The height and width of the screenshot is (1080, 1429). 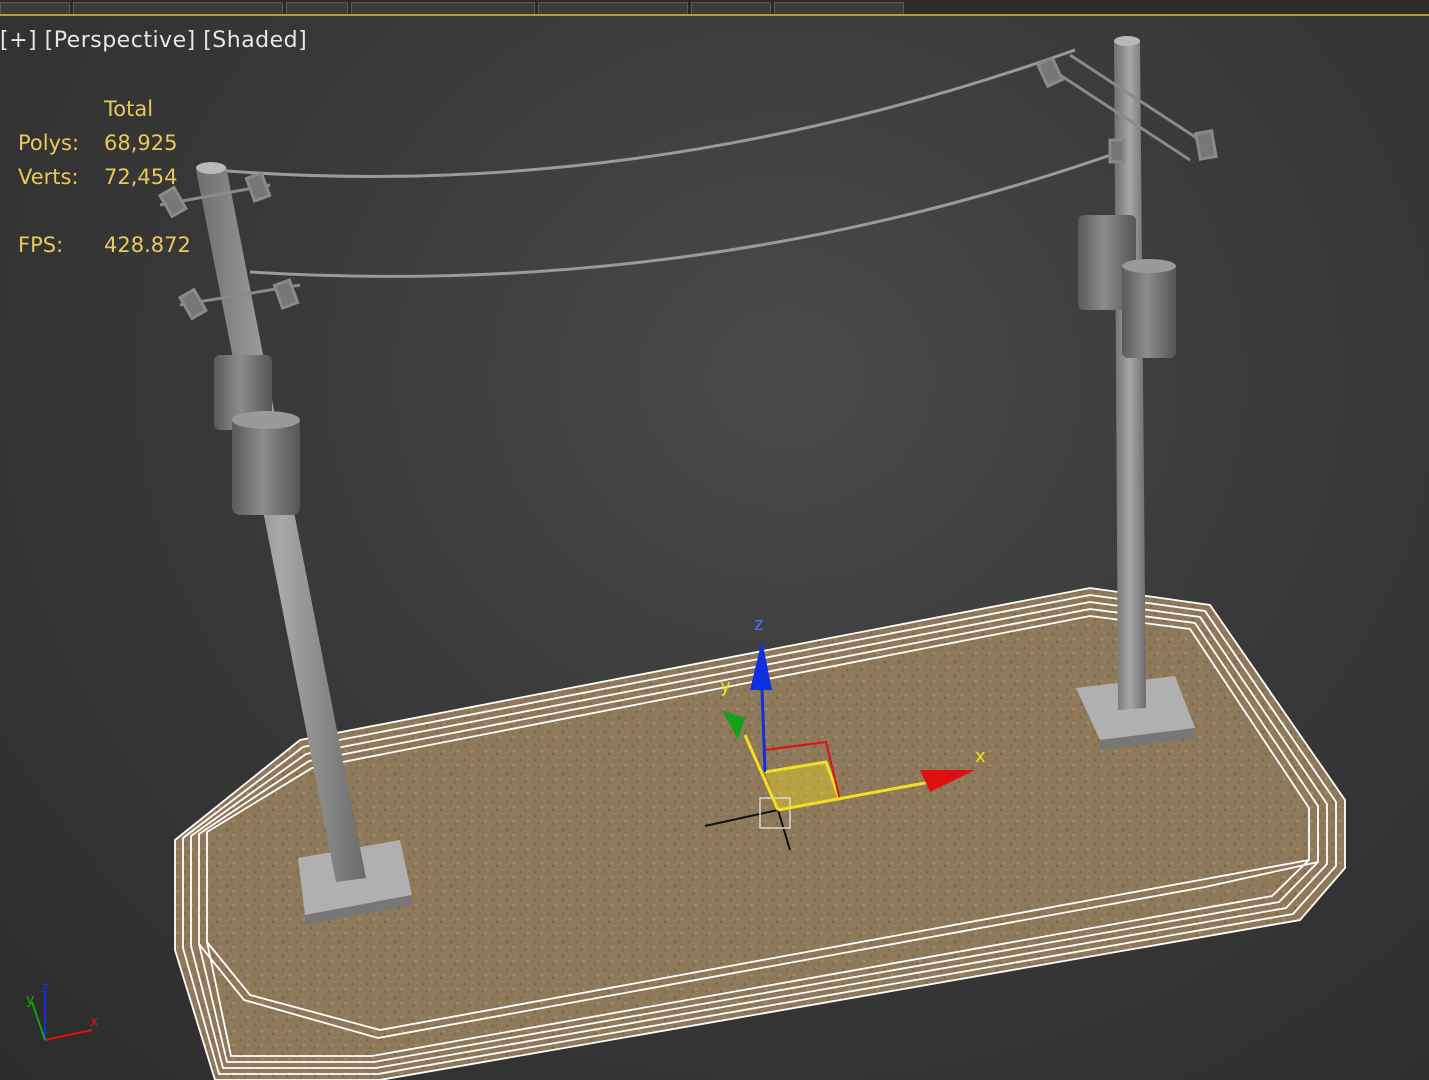 What do you see at coordinates (49, 143) in the screenshot?
I see `polys-label: Polys:` at bounding box center [49, 143].